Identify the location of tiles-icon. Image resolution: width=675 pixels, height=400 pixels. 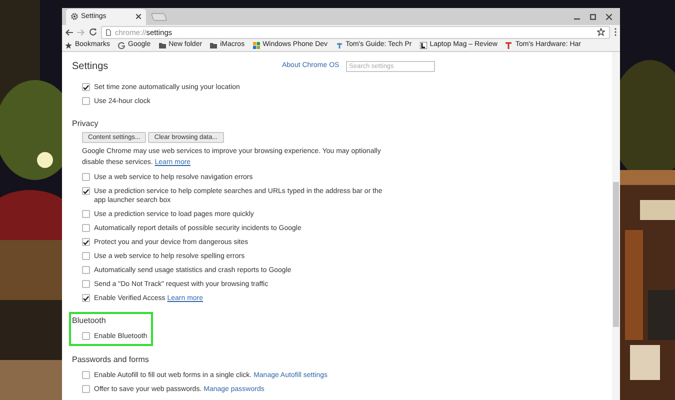
(256, 45).